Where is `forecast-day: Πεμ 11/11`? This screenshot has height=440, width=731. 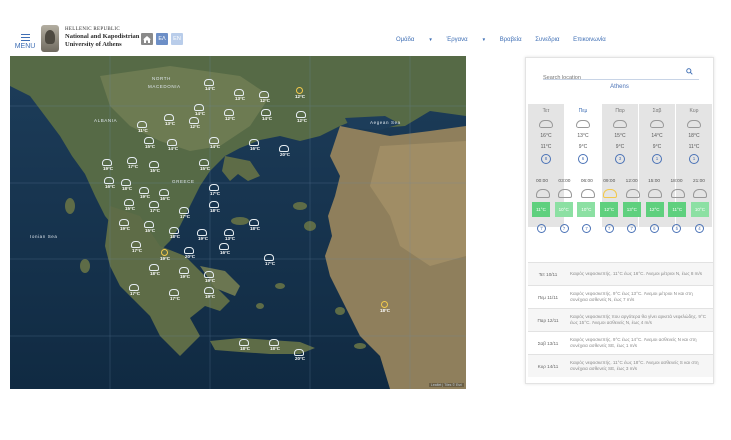
forecast-day: Πεμ 11/11 is located at coordinates (548, 297).